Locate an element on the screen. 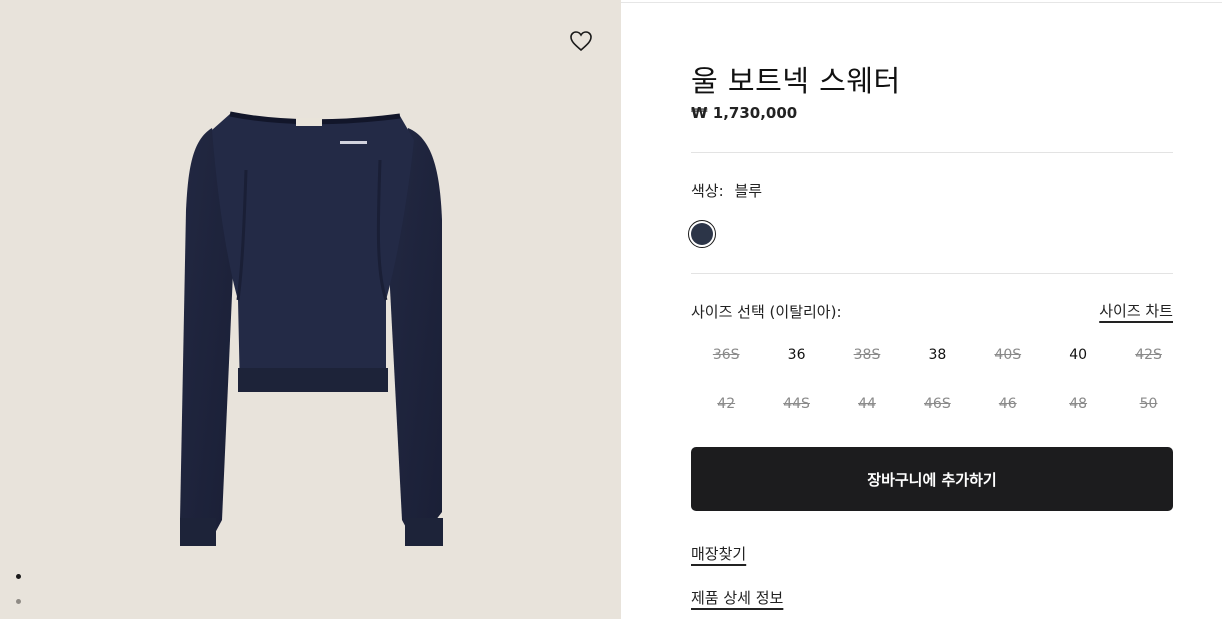  size-option: 44 is located at coordinates (867, 412).